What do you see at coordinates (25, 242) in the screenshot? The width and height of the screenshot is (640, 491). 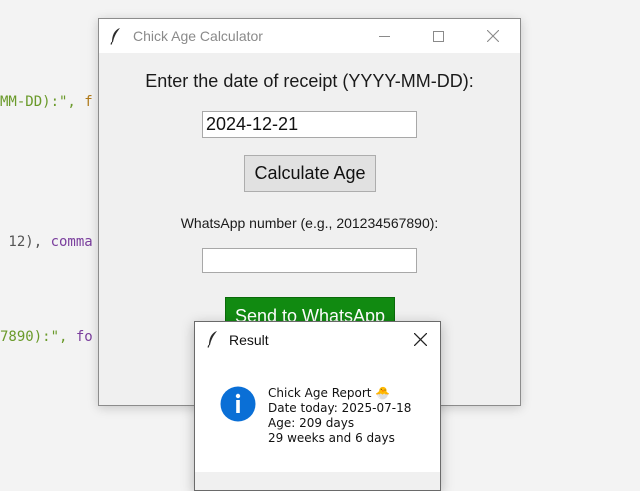 I see `code-number: 12),` at bounding box center [25, 242].